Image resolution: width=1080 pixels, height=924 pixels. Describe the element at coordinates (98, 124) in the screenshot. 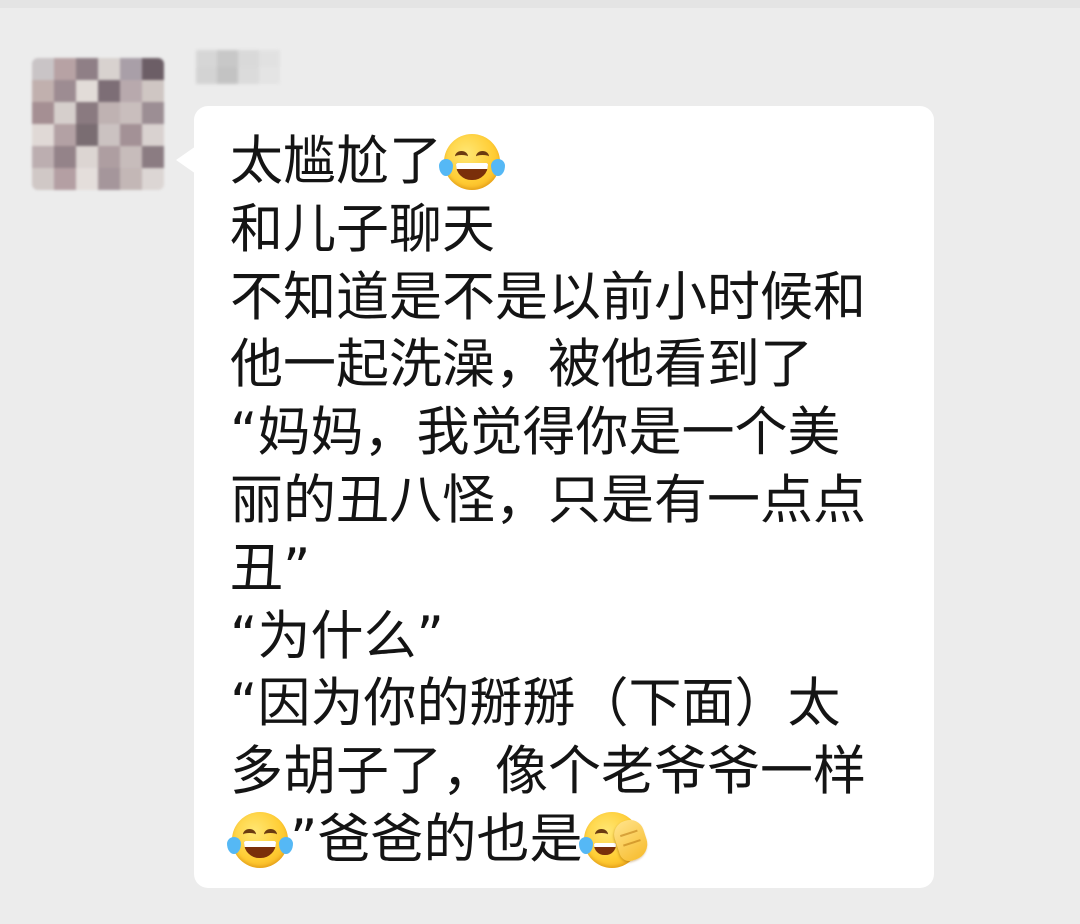

I see `avatar` at that location.